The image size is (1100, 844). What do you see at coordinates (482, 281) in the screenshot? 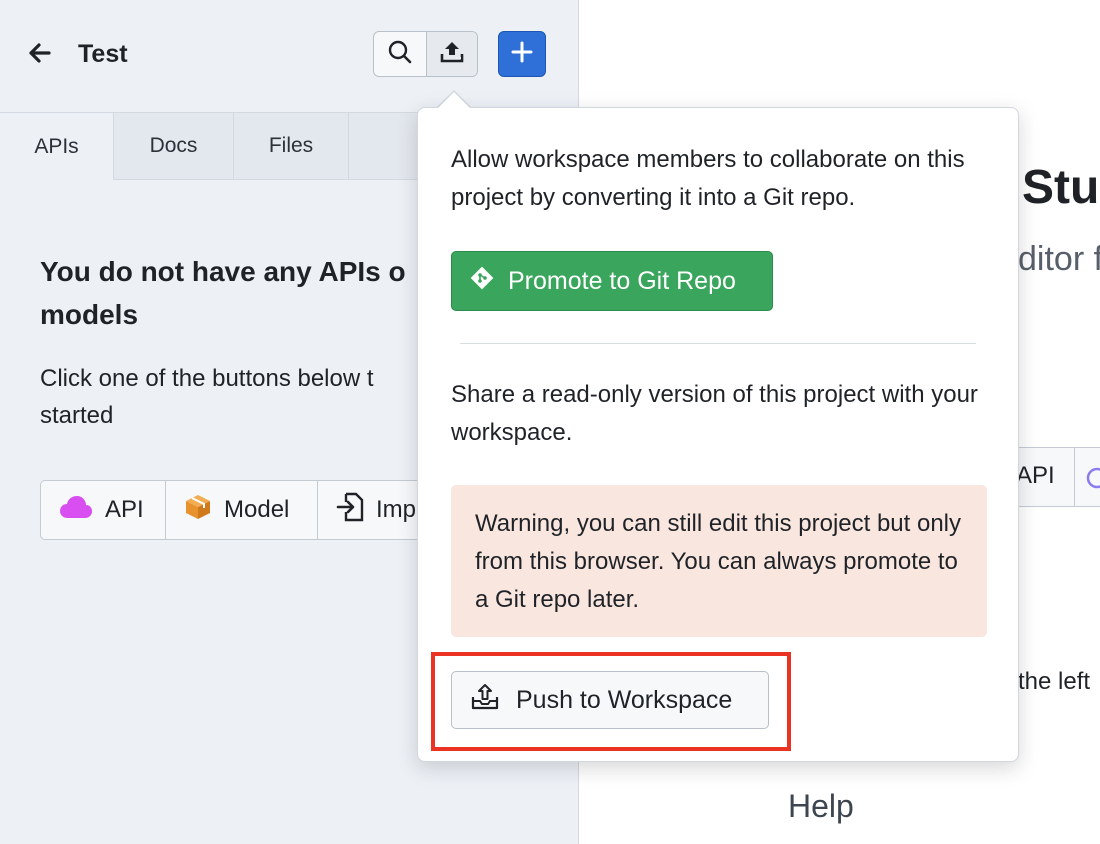
I see `git-icon` at bounding box center [482, 281].